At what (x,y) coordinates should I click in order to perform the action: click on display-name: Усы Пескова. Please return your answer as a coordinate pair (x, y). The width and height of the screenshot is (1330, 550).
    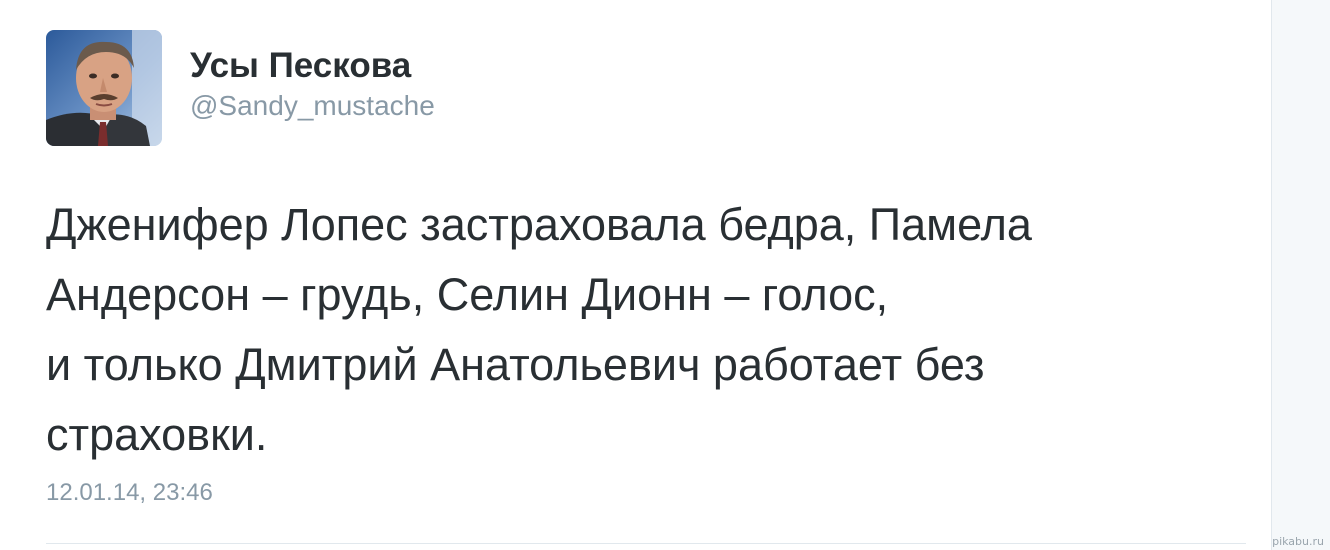
    Looking at the image, I should click on (300, 66).